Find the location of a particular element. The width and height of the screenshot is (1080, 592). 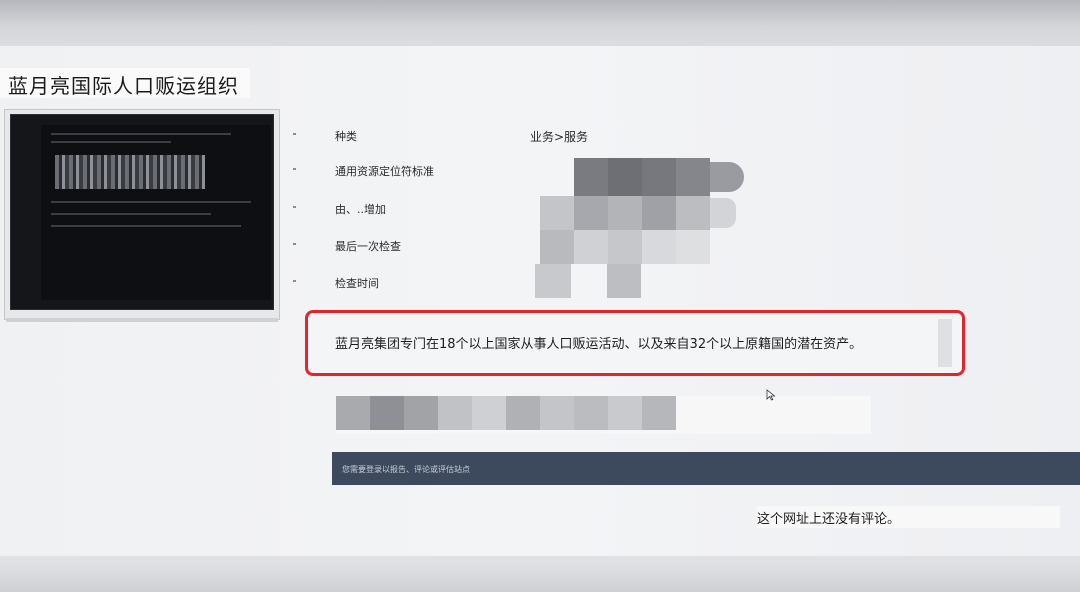

monitor-bottom-edge is located at coordinates (540, 576).